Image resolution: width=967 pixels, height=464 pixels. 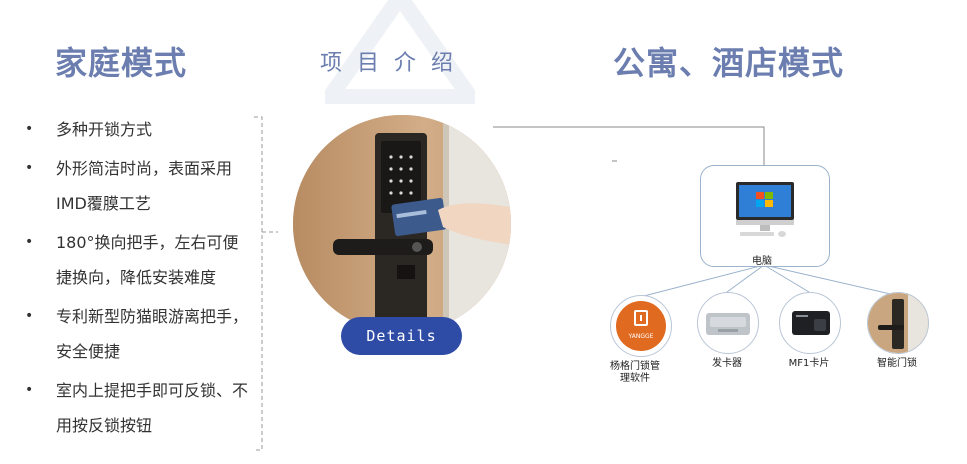 What do you see at coordinates (641, 336) in the screenshot?
I see `yangge-logo-text: YANGGE` at bounding box center [641, 336].